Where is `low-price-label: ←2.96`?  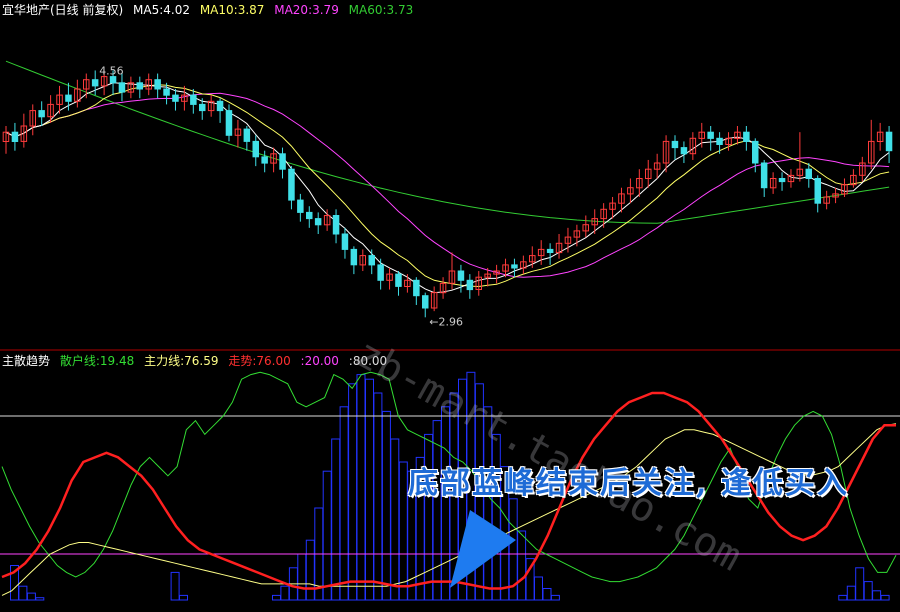
low-price-label: ←2.96 is located at coordinates (446, 321).